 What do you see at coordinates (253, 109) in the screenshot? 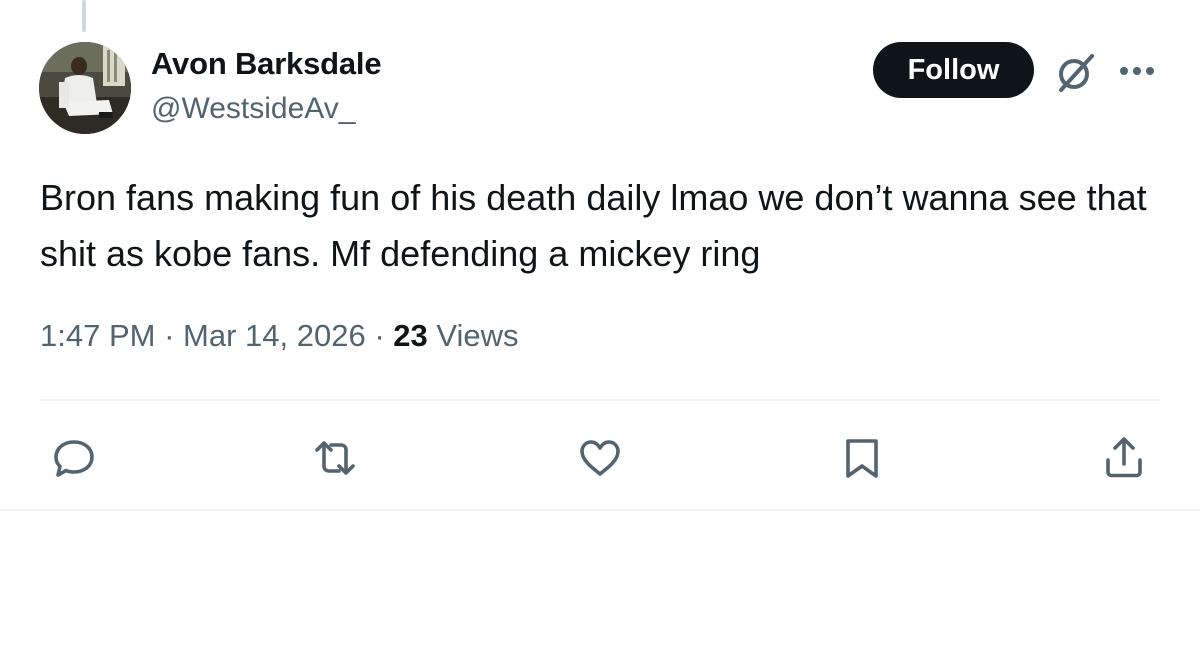
I see `author-handle: @WestsideAv_` at bounding box center [253, 109].